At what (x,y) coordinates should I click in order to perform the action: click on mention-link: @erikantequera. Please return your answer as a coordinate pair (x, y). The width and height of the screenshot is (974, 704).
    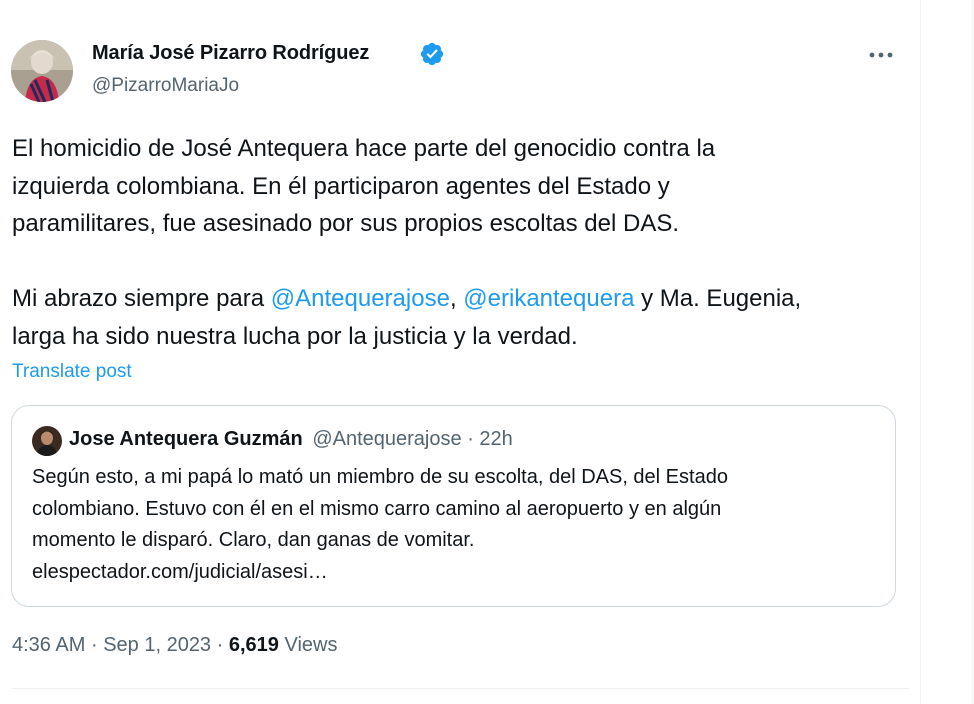
    Looking at the image, I should click on (548, 298).